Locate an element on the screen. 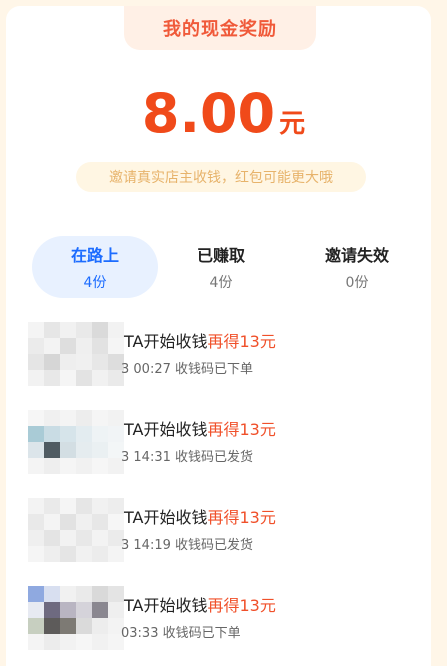  amount-unit: 元 is located at coordinates (292, 124).